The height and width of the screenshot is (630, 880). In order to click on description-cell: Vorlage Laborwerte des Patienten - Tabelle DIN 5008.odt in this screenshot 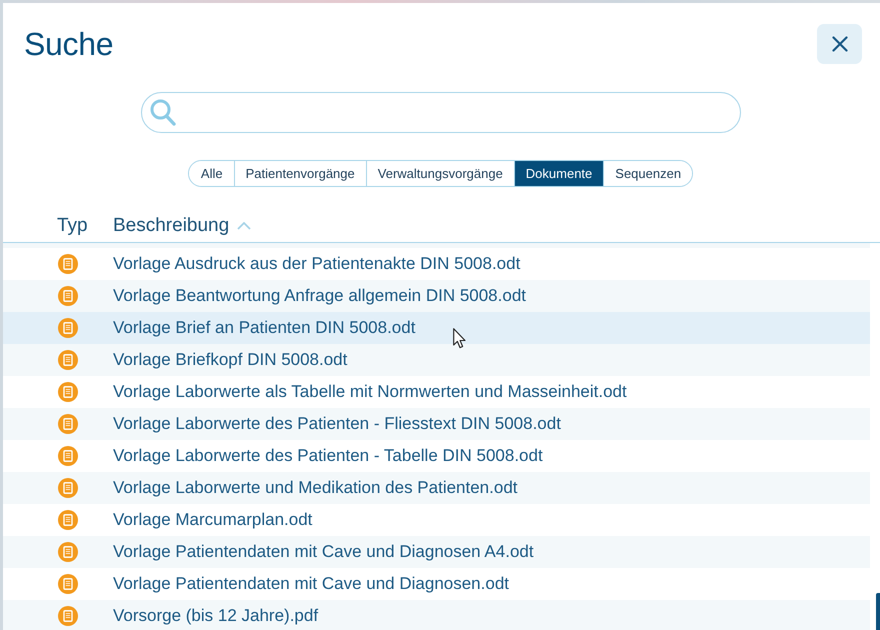, I will do `click(328, 456)`.